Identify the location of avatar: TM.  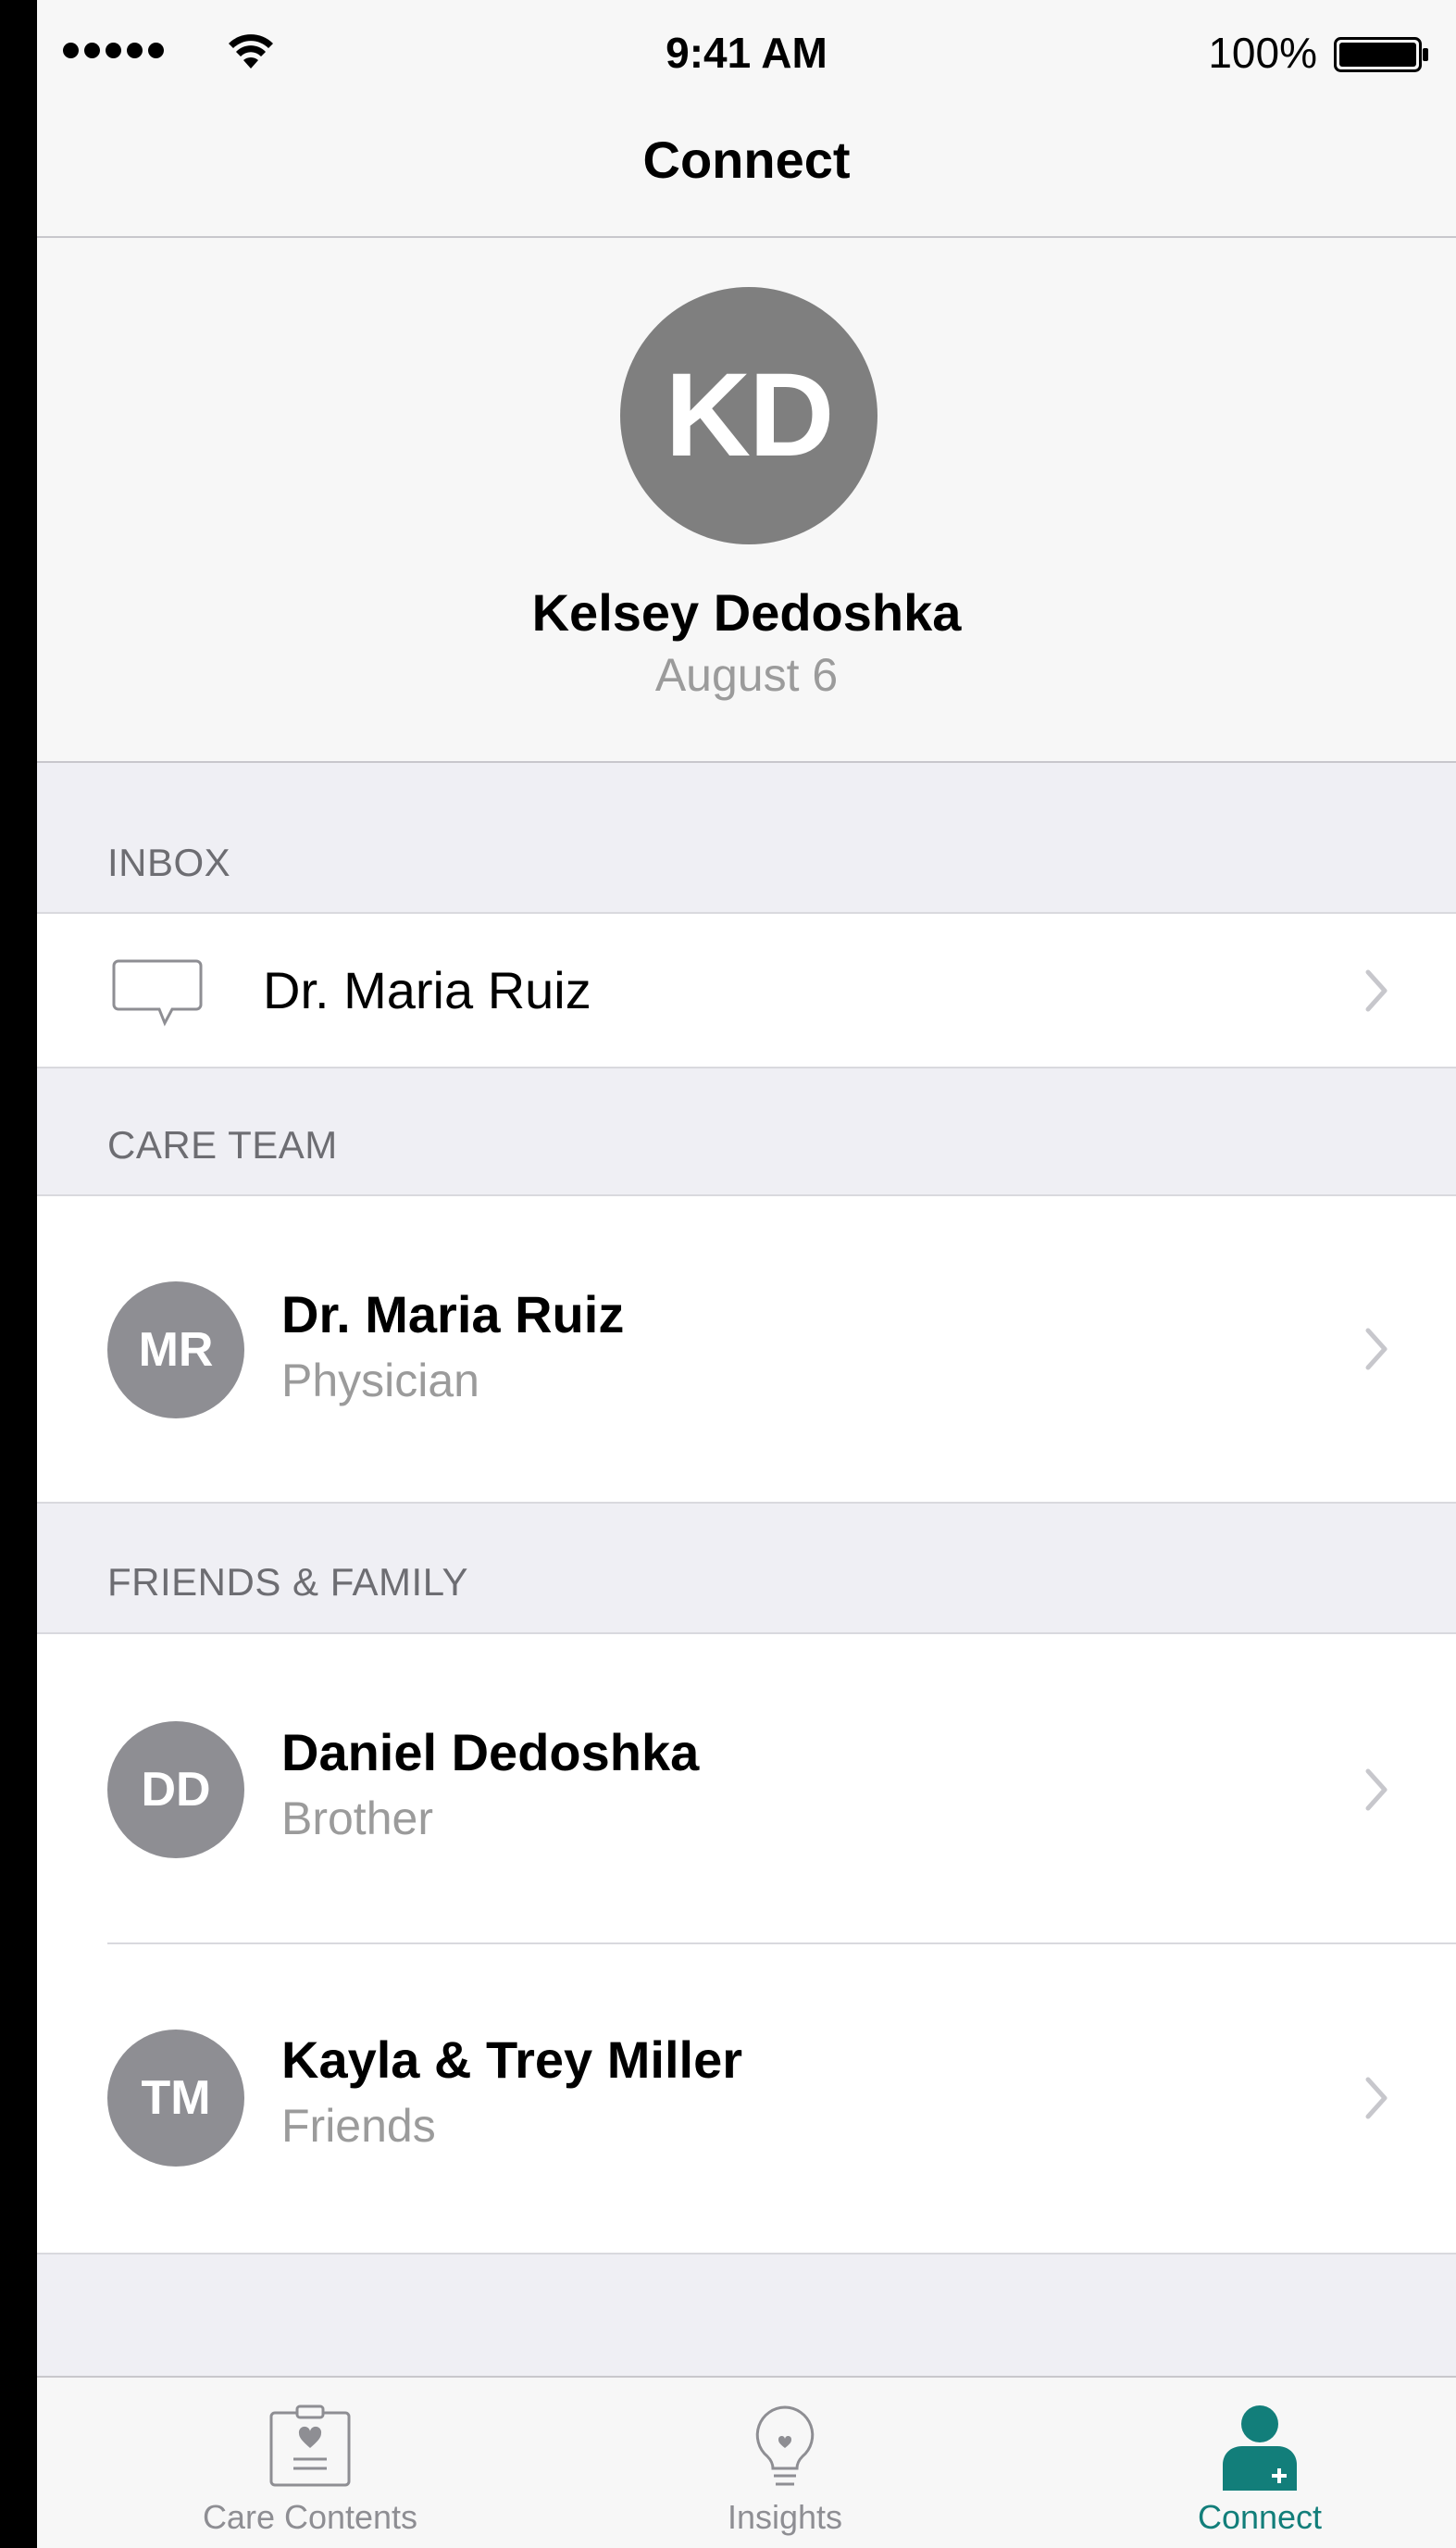
(175, 2098).